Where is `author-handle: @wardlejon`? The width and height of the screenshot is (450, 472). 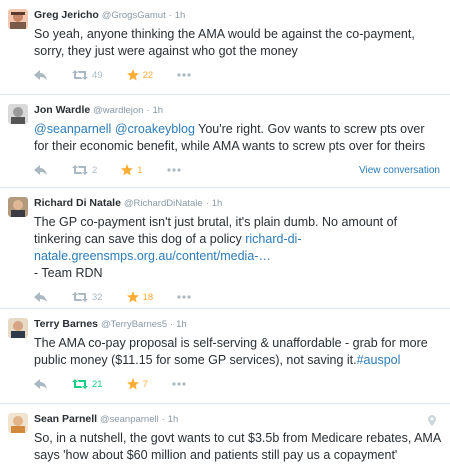 author-handle: @wardlejon is located at coordinates (118, 110).